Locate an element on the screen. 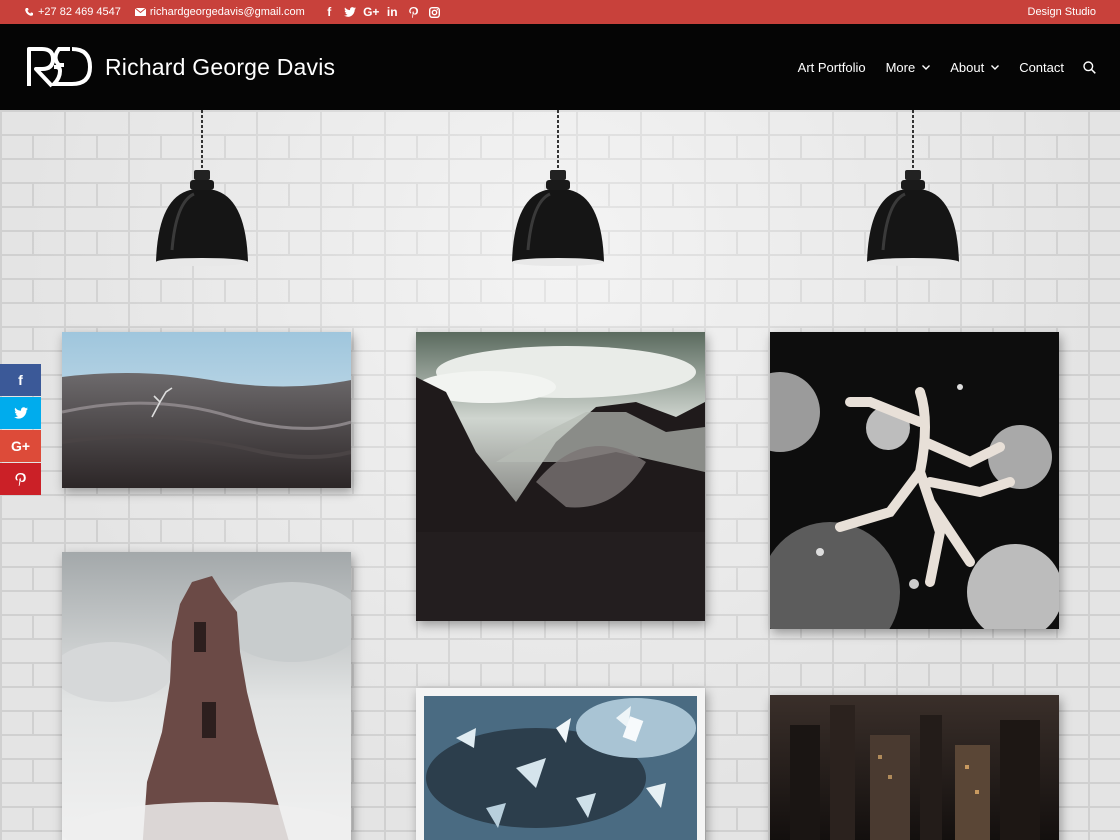 The height and width of the screenshot is (840, 1120). google-plus-icon: G+ is located at coordinates (371, 12).